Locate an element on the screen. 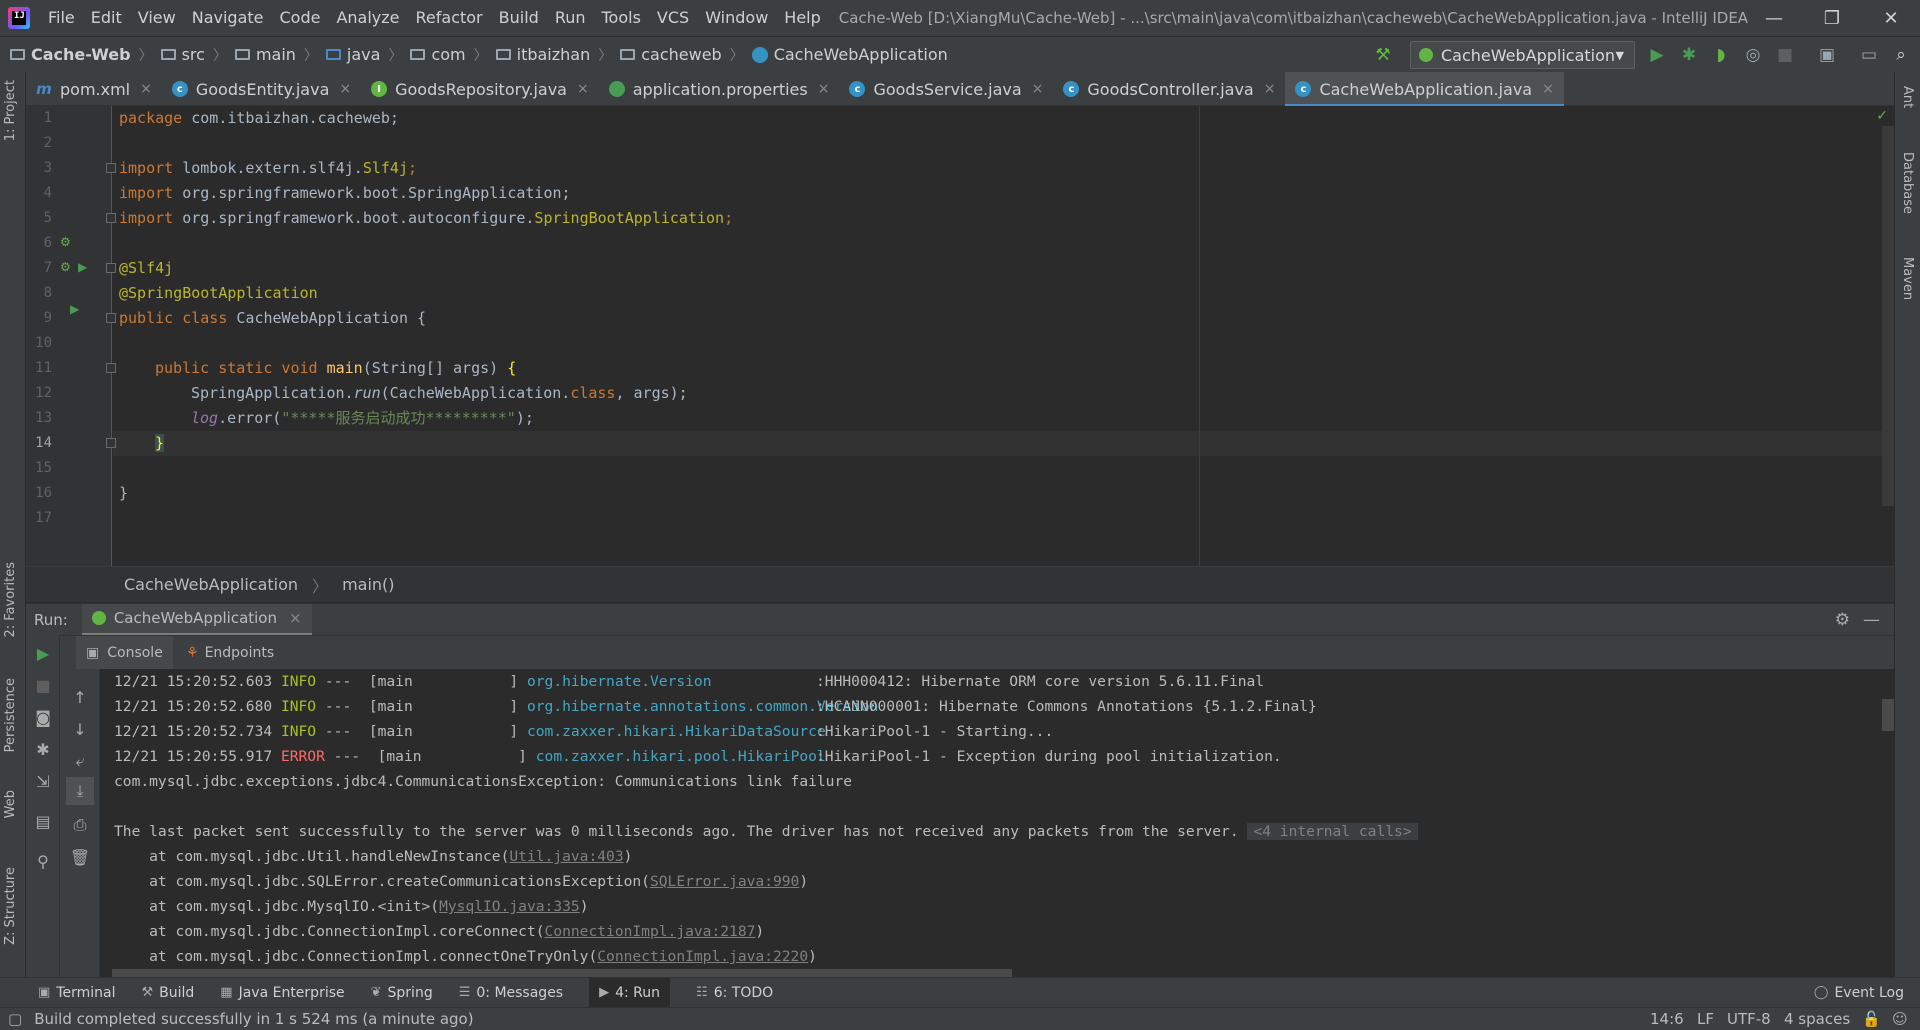 This screenshot has height=1030, width=1920. file-encoding: UTF-8 is located at coordinates (1749, 1019).